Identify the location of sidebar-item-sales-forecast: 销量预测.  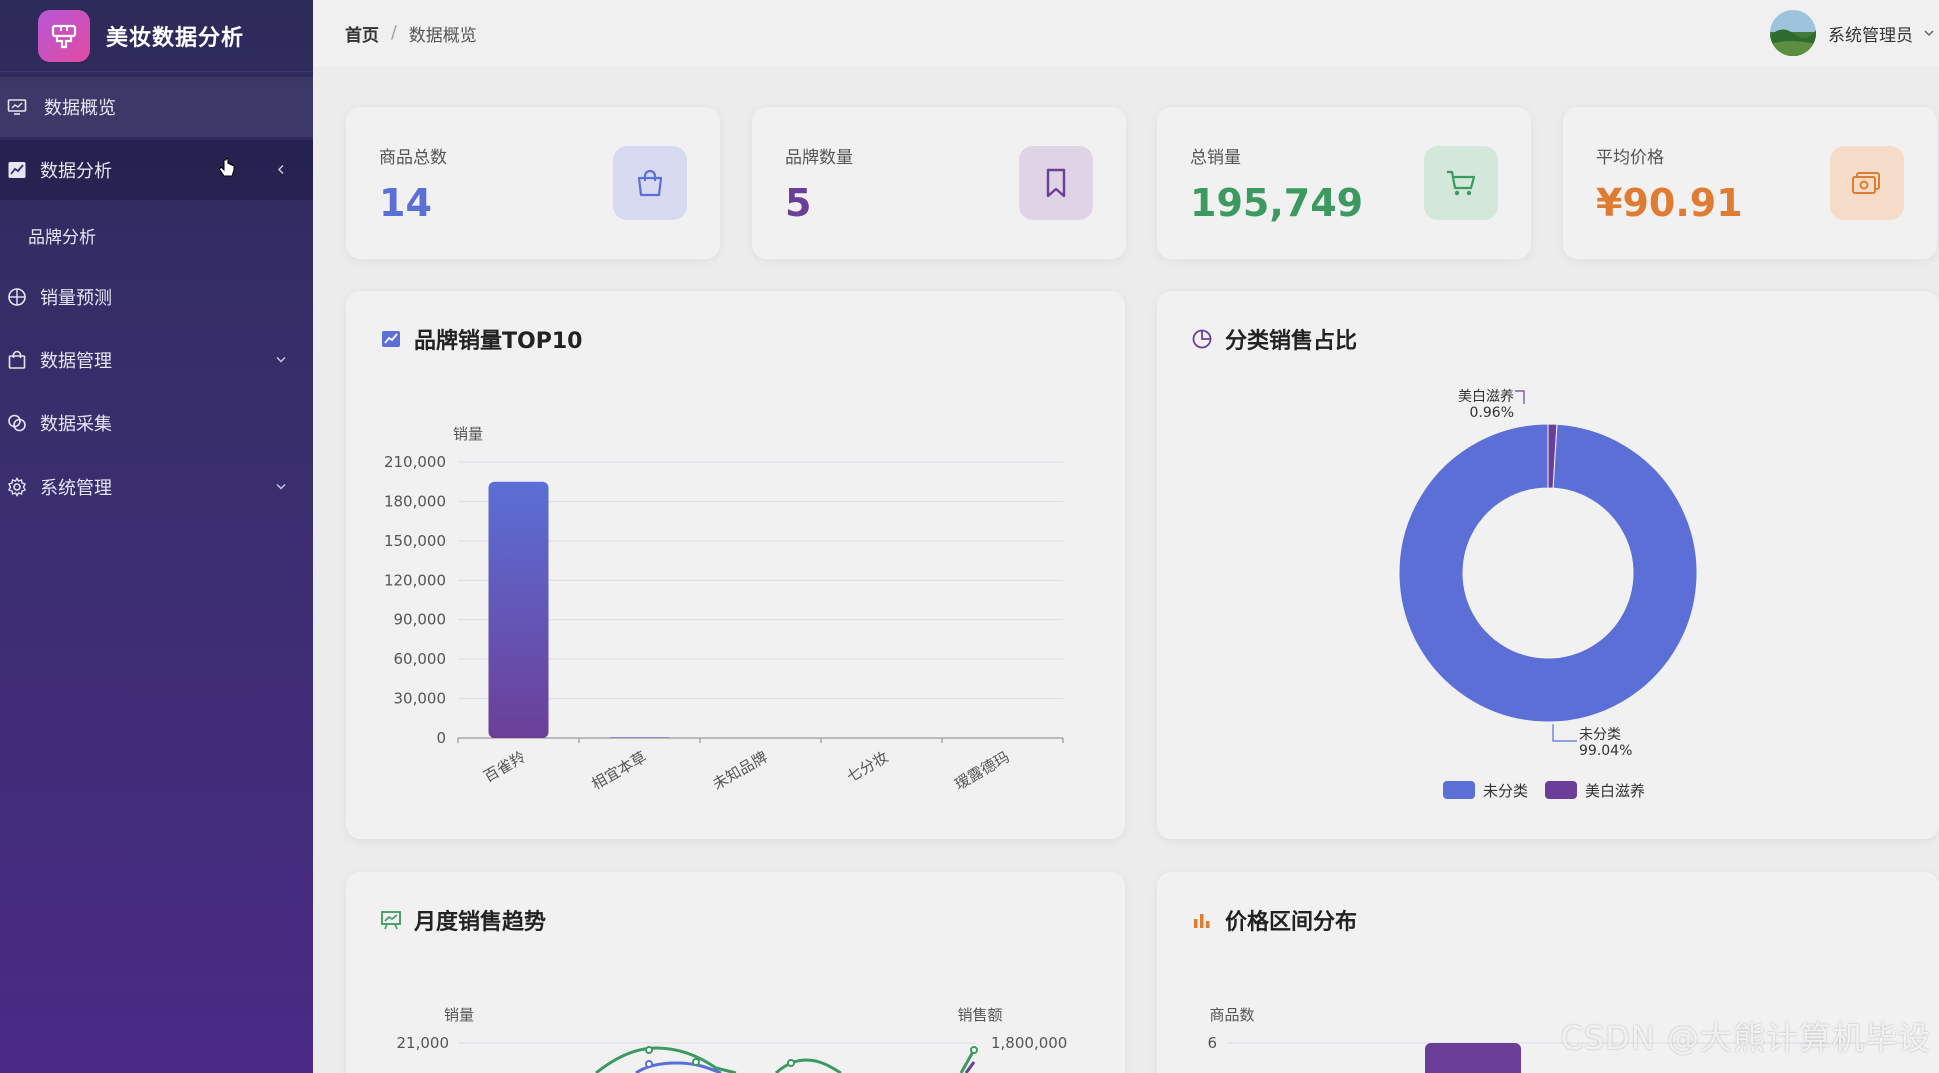
(156, 297).